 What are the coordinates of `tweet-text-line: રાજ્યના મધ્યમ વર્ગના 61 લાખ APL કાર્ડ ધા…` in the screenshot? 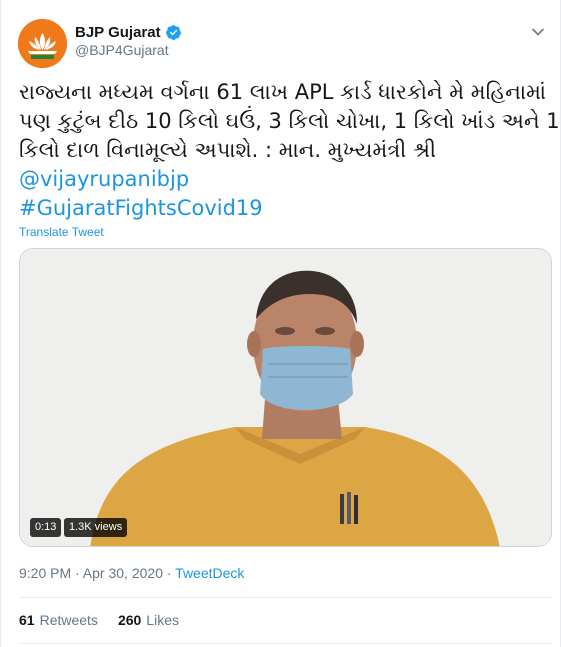 It's located at (283, 92).